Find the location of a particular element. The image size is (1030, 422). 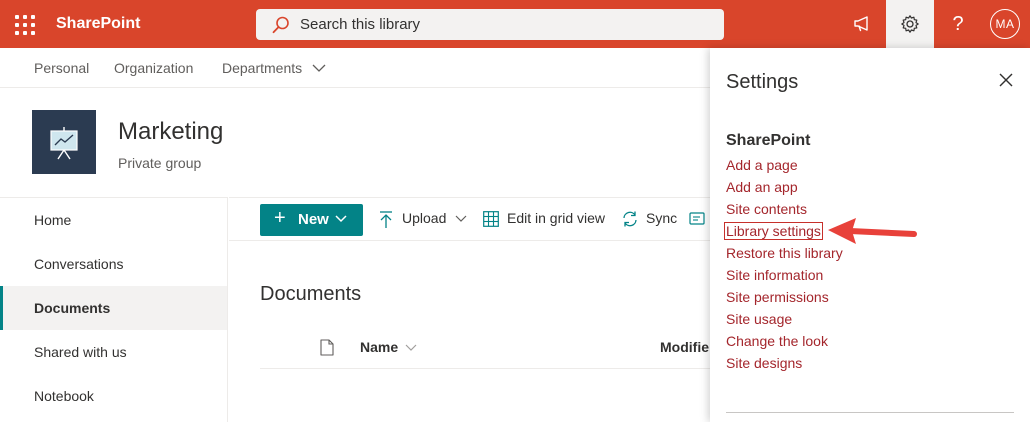

nav-item-notebook: Notebook is located at coordinates (113, 396).